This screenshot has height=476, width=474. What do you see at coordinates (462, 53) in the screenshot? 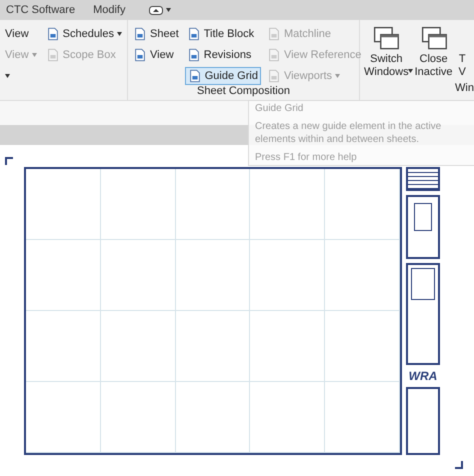
I see `large-ribbon-button: T V` at bounding box center [462, 53].